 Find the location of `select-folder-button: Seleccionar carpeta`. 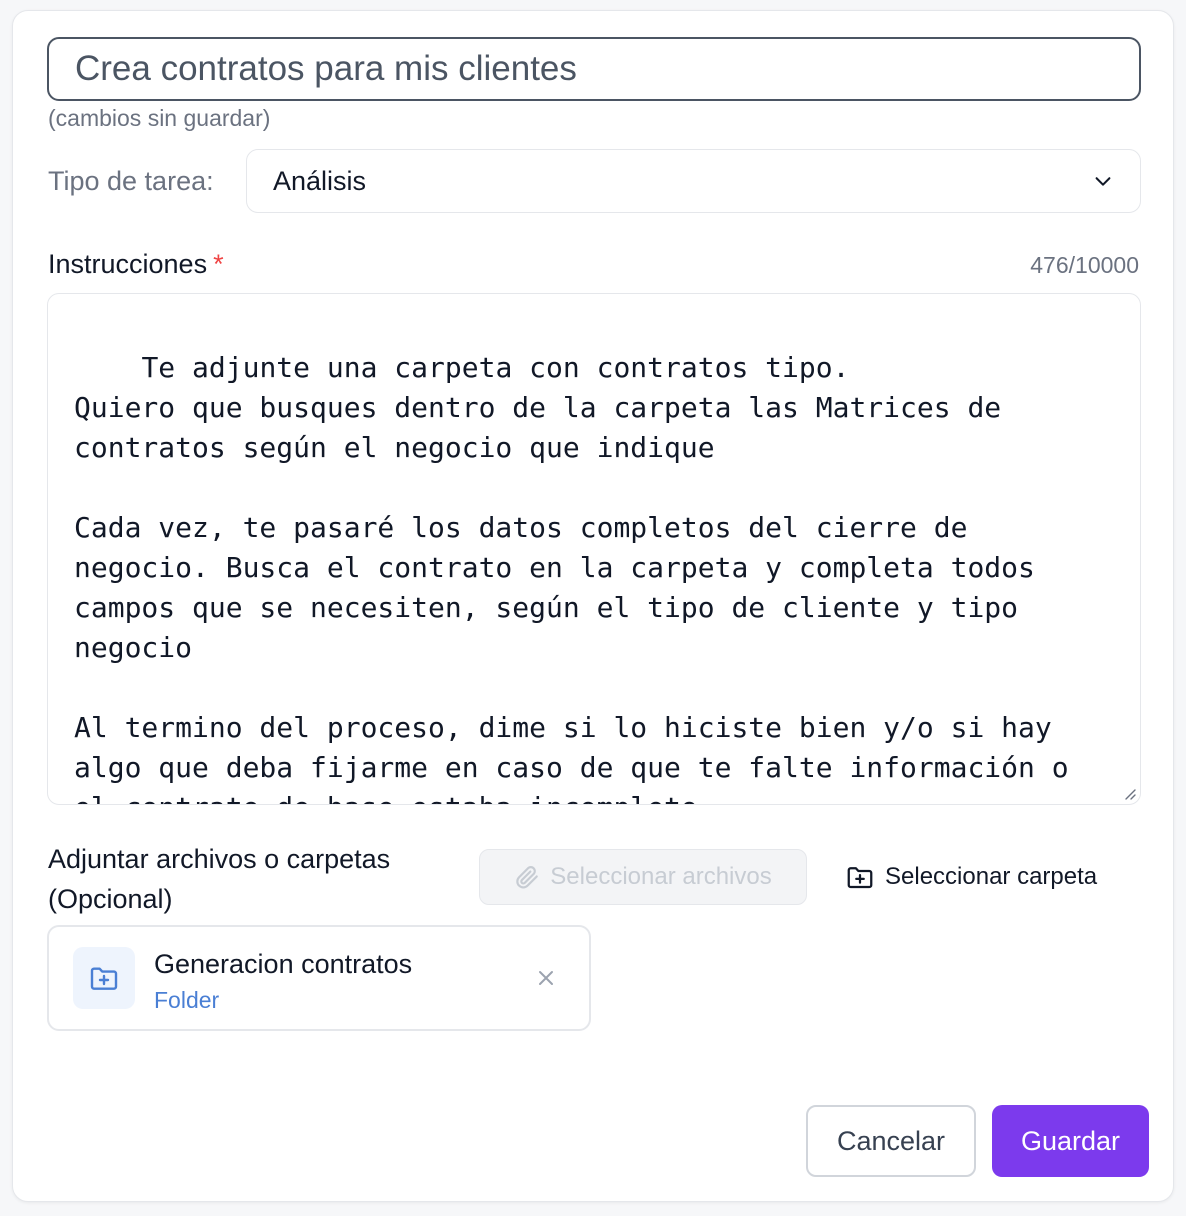

select-folder-button: Seleccionar carpeta is located at coordinates (971, 877).